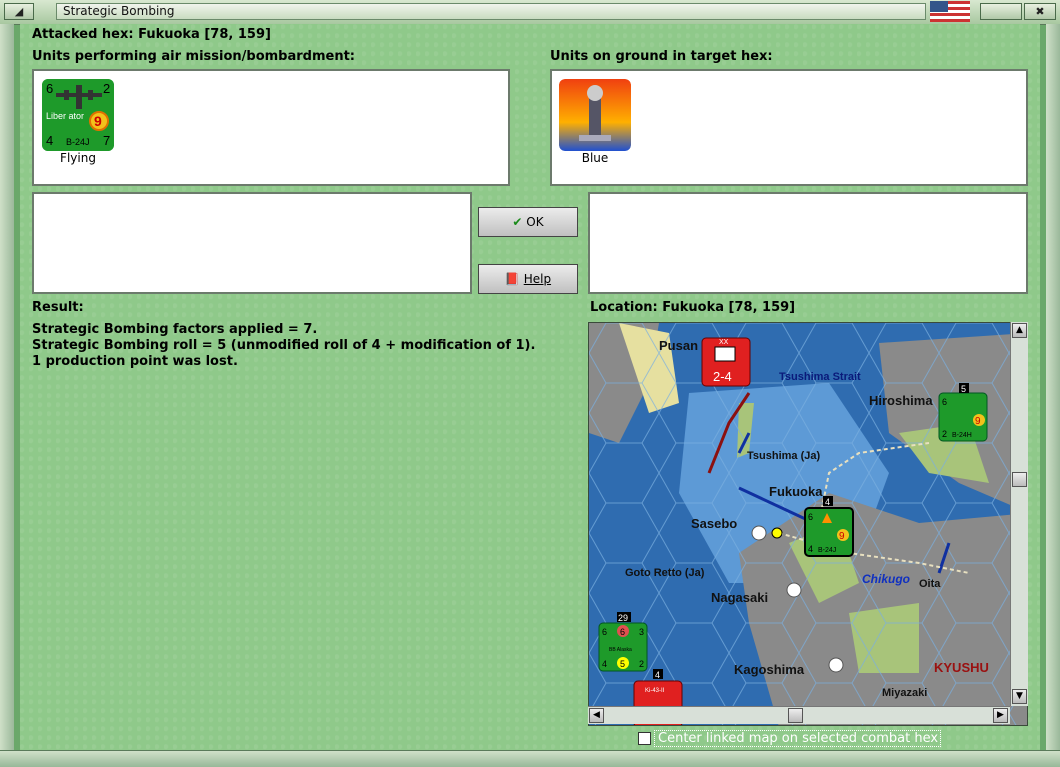 Image resolution: width=1060 pixels, height=767 pixels. What do you see at coordinates (783, 456) in the screenshot?
I see `map-label-tsushima: Tsushima (Ja)` at bounding box center [783, 456].